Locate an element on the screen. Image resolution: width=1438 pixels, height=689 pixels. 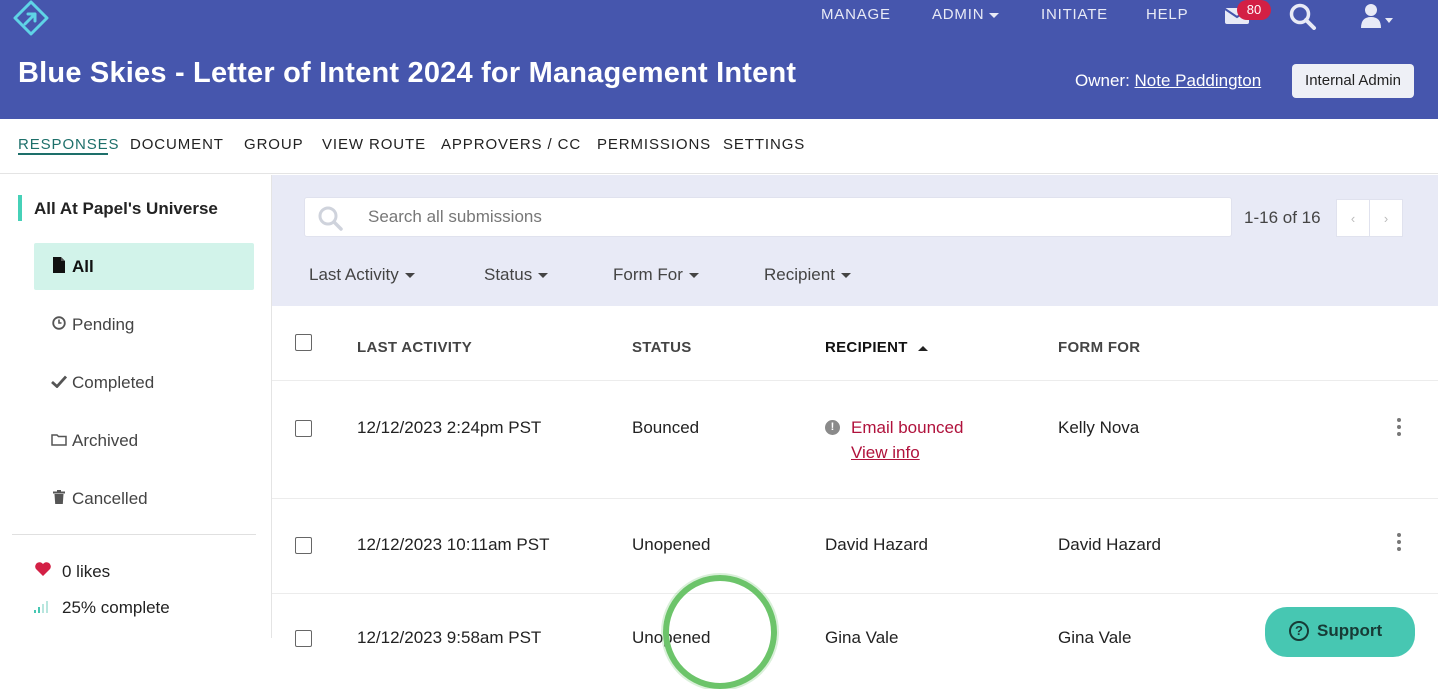
prev-page-button: ‹ is located at coordinates (1353, 218).